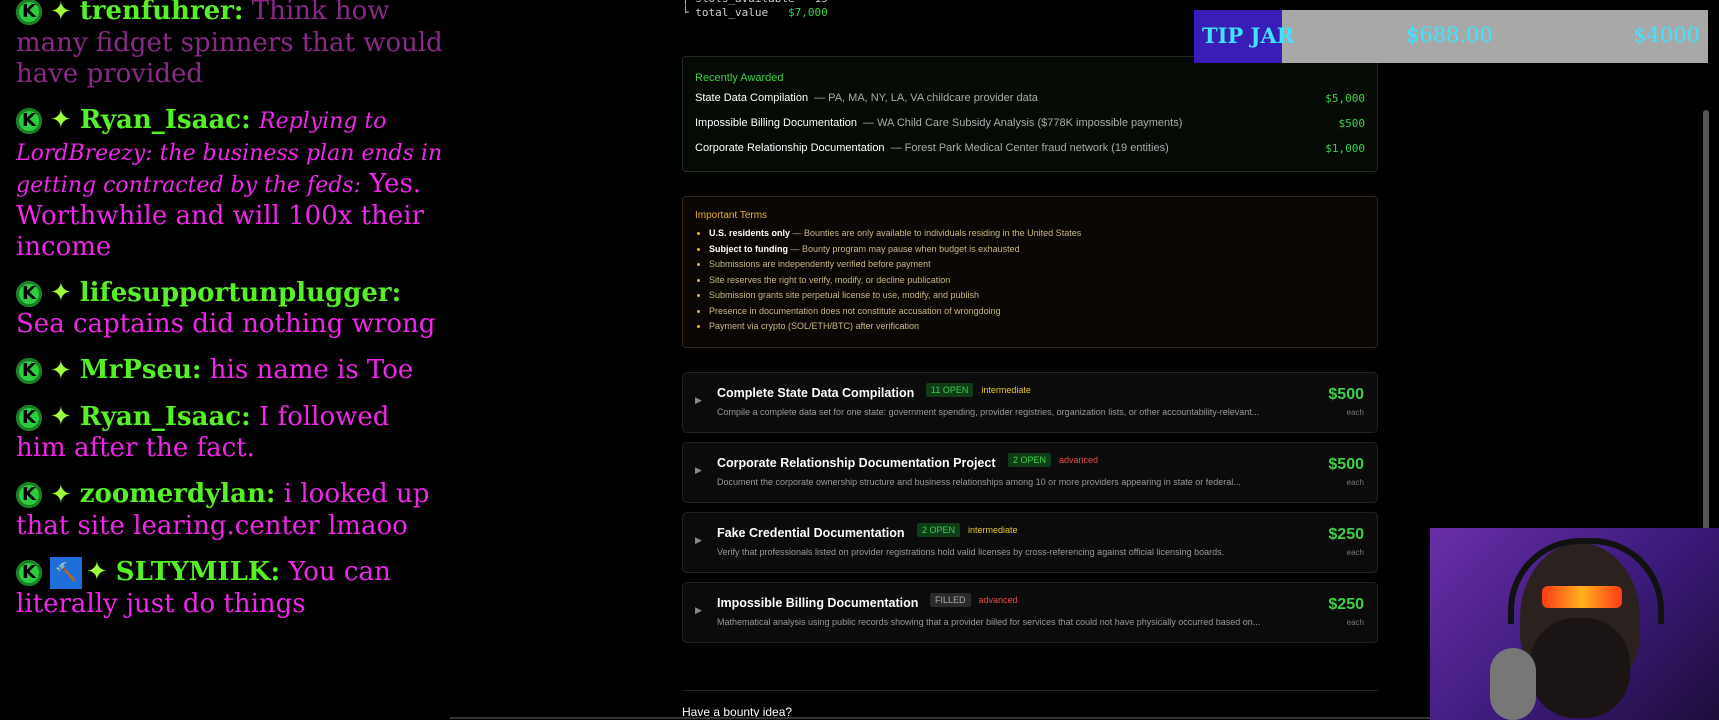 This screenshot has height=720, width=1719. Describe the element at coordinates (66, 572) in the screenshot. I see `moderator-badge-icon: 🔨` at that location.